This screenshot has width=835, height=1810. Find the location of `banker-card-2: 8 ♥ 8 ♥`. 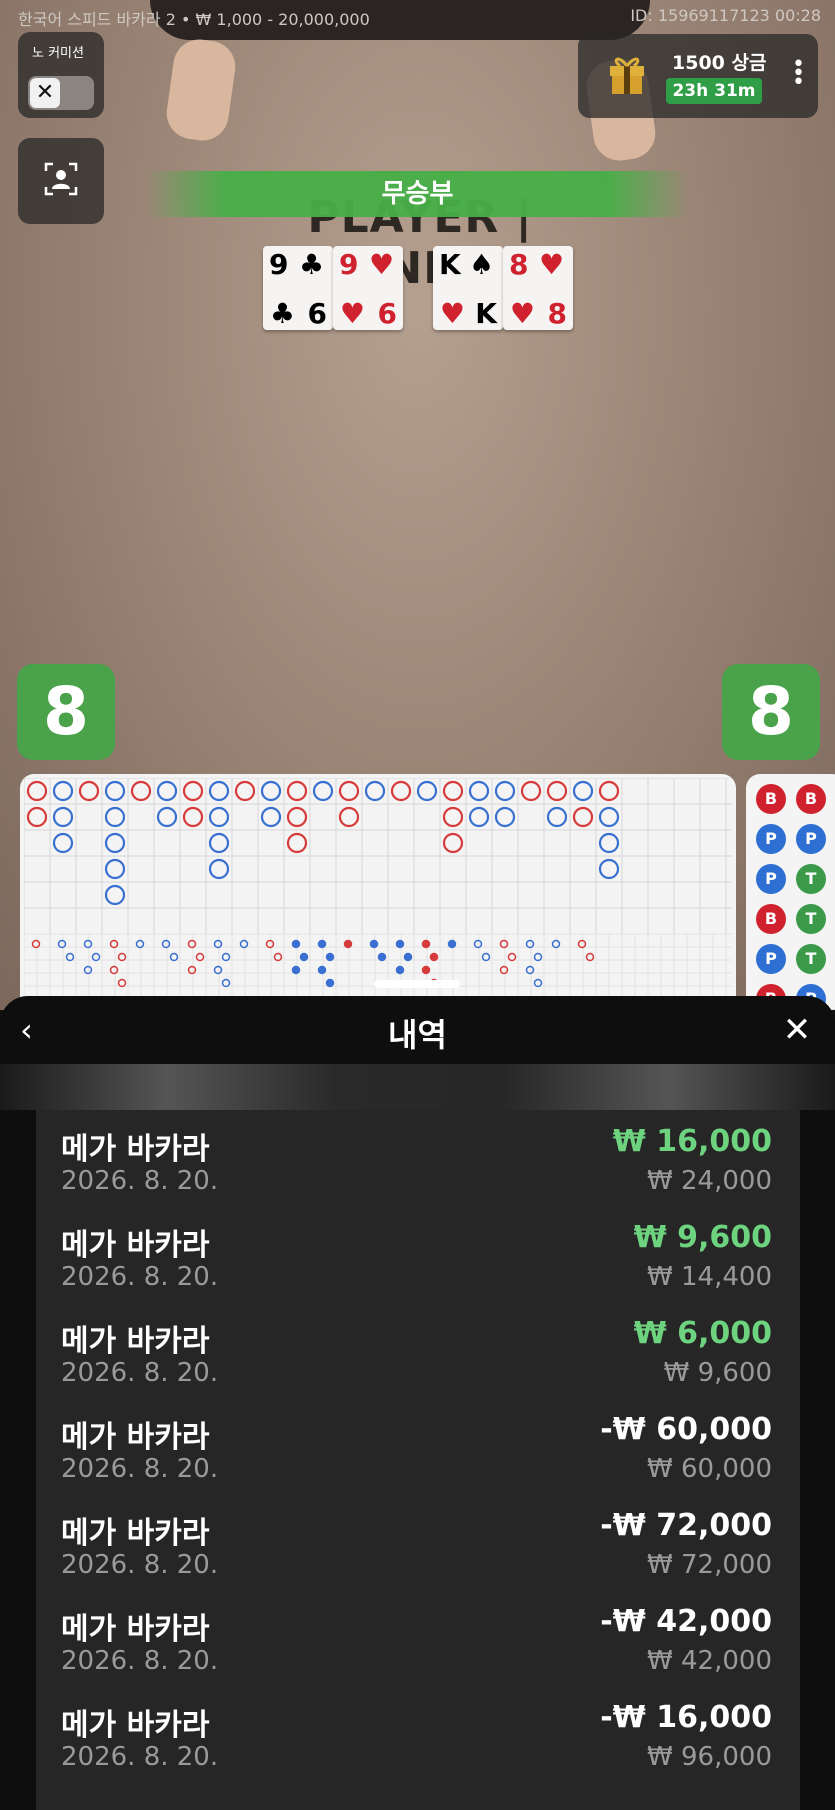

banker-card-2: 8 ♥ 8 ♥ is located at coordinates (538, 288).